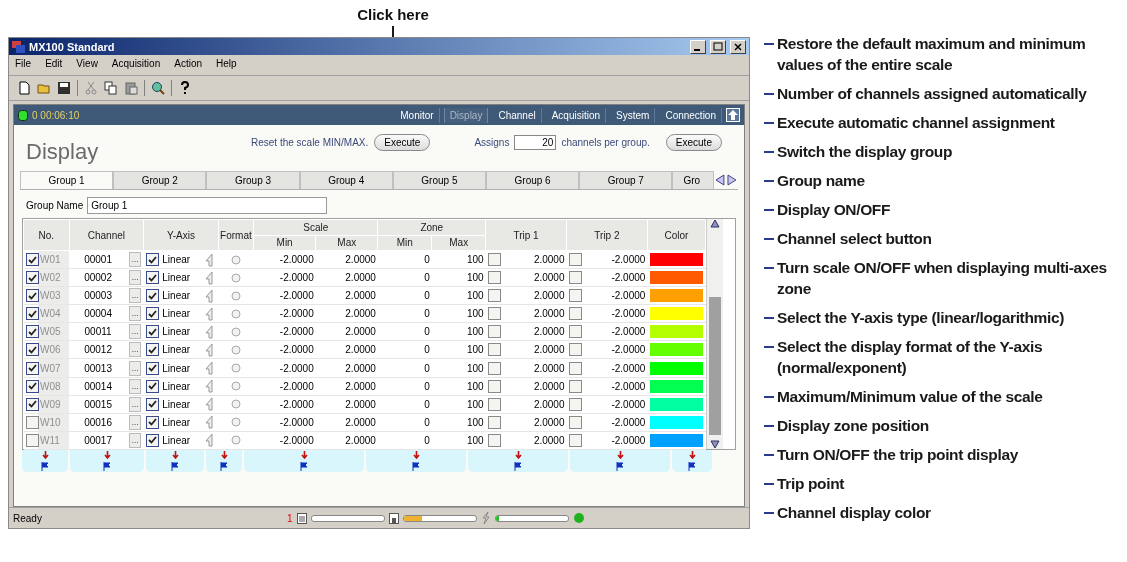 The height and width of the screenshot is (562, 1127). I want to click on menu-item: Acquisition, so click(136, 65).